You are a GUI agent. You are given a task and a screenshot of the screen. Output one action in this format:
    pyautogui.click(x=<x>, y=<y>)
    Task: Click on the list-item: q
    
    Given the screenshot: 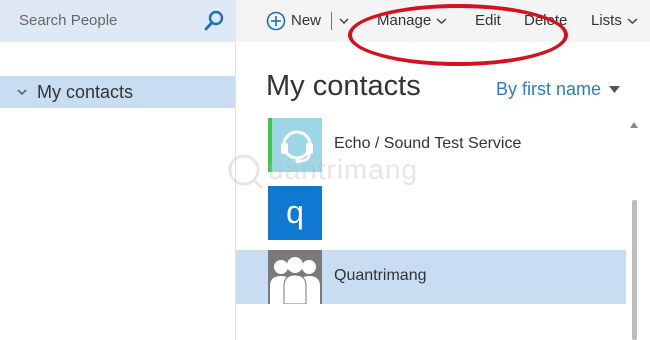 What is the action you would take?
    pyautogui.click(x=431, y=213)
    